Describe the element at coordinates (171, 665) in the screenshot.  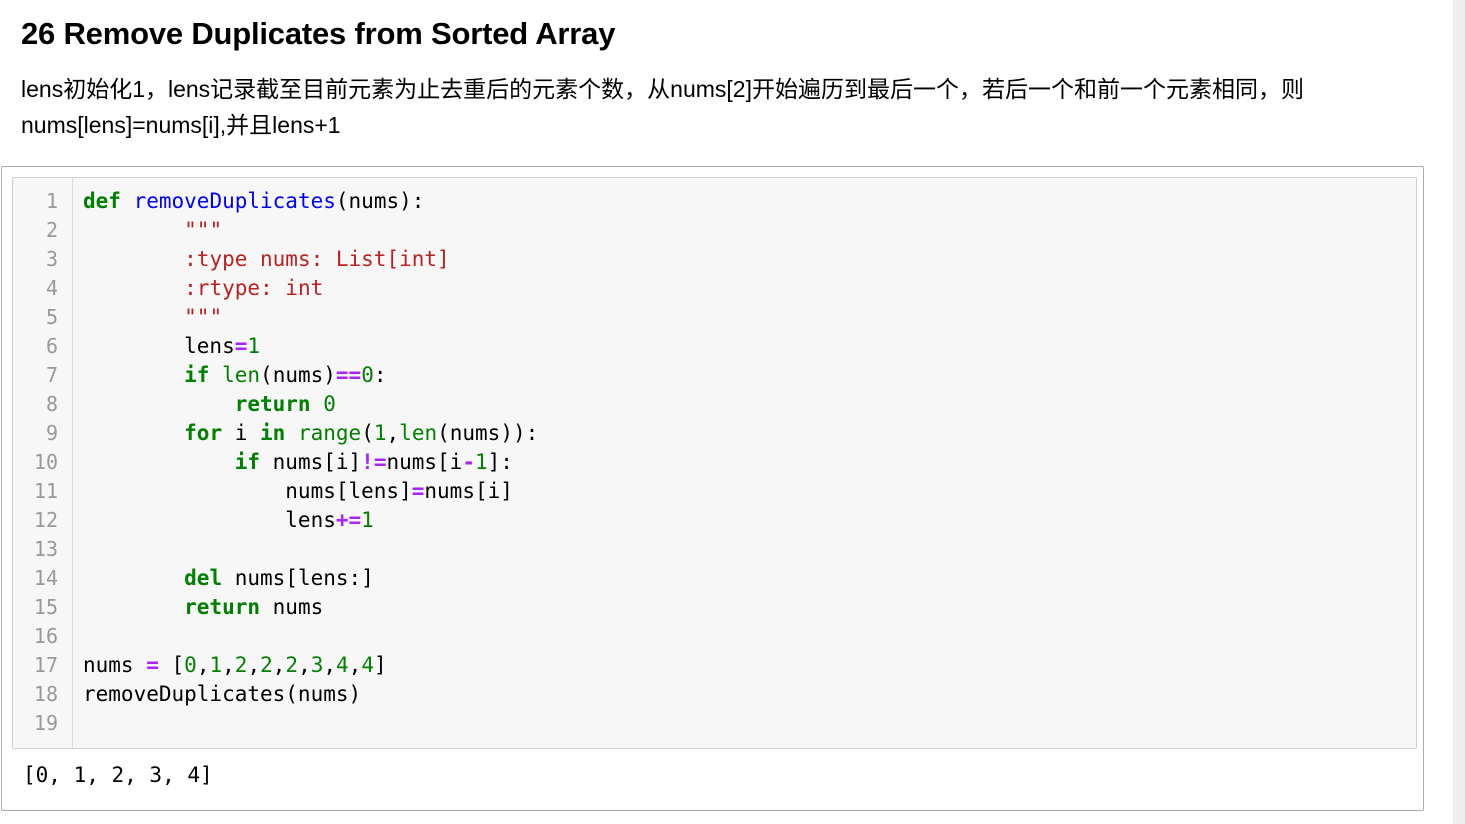
I see `code-token: [` at that location.